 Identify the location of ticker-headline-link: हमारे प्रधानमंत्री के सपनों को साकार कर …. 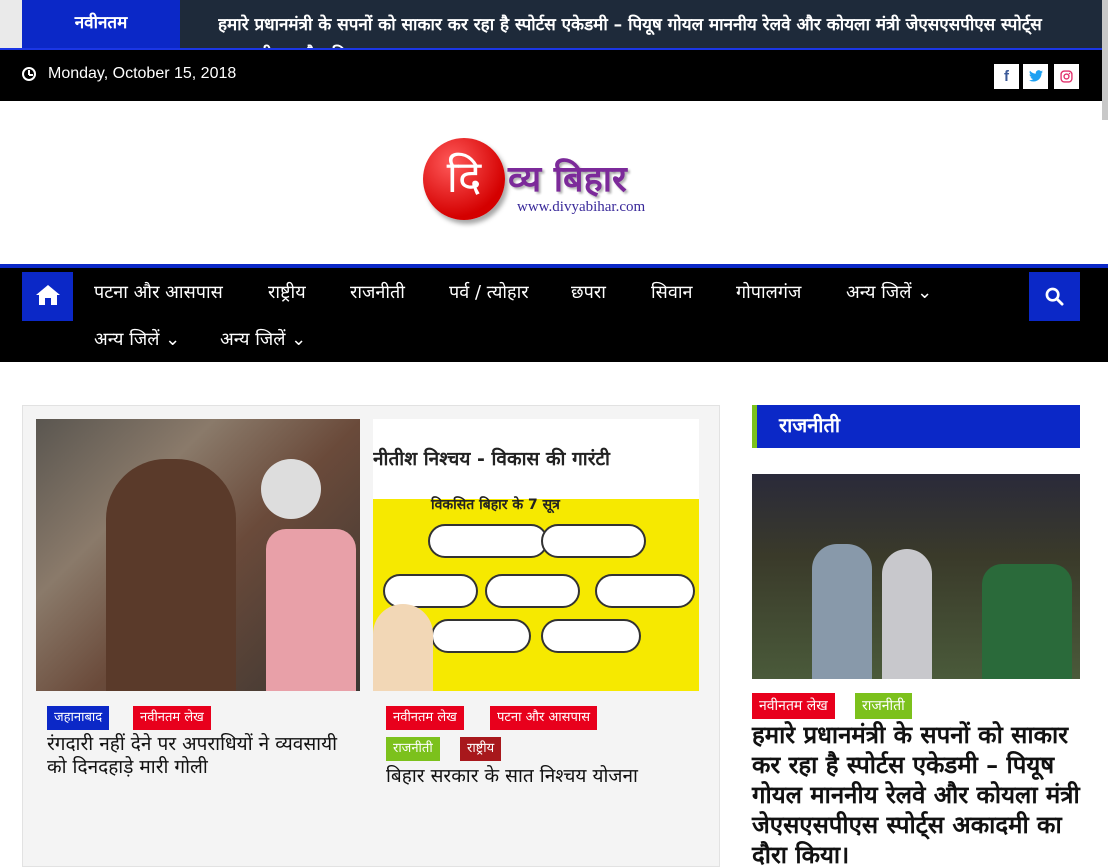
(643, 29).